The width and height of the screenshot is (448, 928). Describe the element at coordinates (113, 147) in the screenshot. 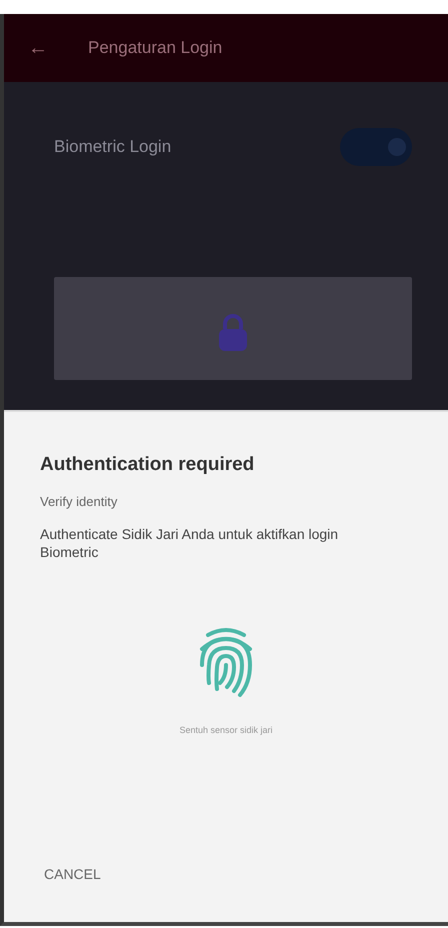

I see `setting-label: Biometric Login` at that location.